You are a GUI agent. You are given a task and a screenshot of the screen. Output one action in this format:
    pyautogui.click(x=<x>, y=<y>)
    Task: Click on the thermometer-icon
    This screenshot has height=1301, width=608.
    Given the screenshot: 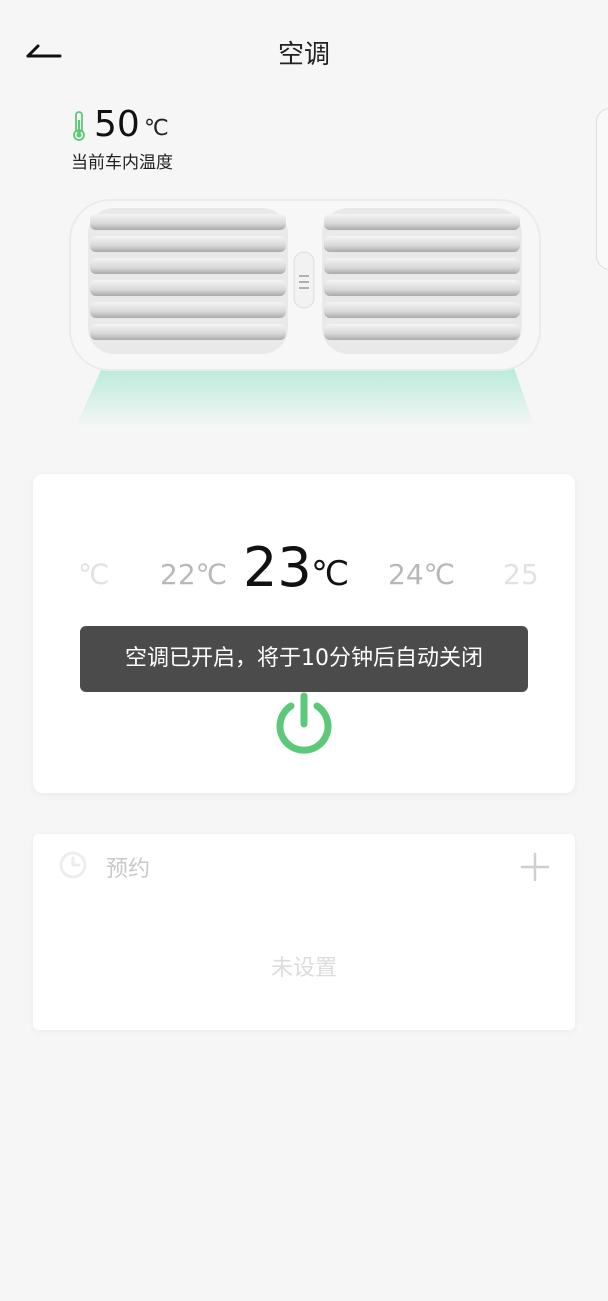 What is the action you would take?
    pyautogui.click(x=79, y=126)
    